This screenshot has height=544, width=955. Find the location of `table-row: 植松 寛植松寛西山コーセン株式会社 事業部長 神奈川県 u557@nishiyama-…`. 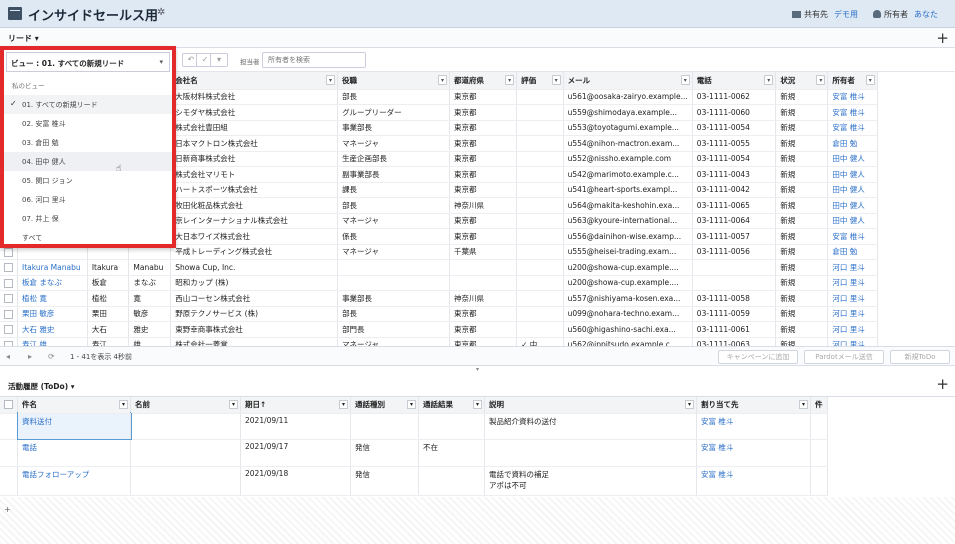

table-row: 植松 寛植松寛西山コーセン株式会社 事業部長 神奈川県 u557@nishiyama-… is located at coordinates (477, 298).